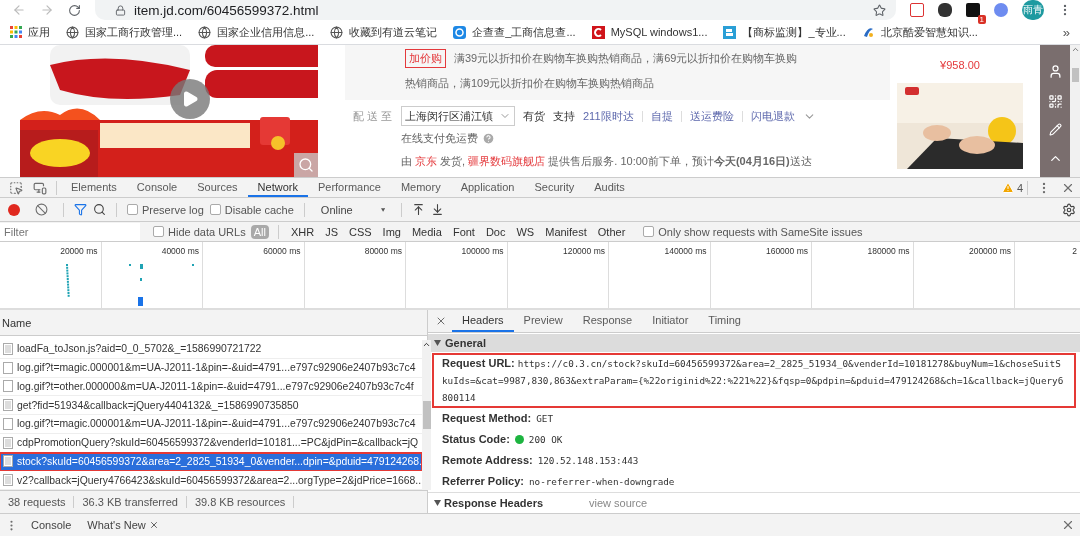  What do you see at coordinates (360, 231) in the screenshot?
I see `type-filter: CSS` at bounding box center [360, 231].